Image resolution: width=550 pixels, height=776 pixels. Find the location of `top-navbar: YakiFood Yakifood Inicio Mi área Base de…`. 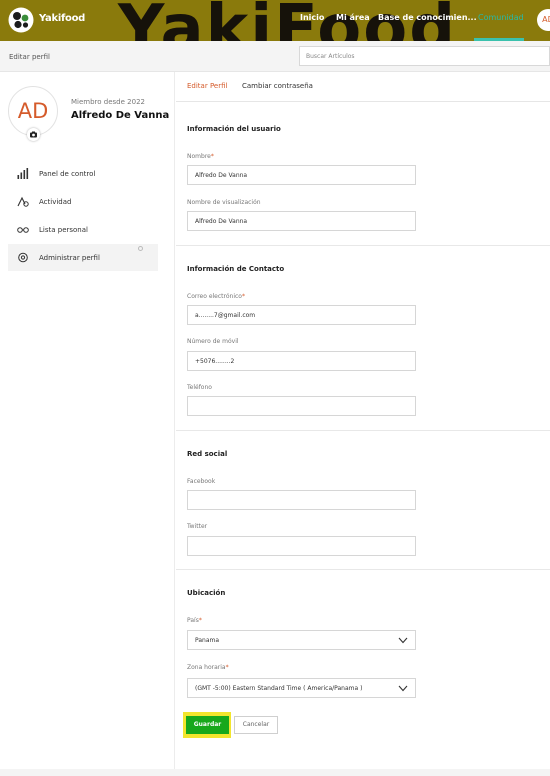

top-navbar: YakiFood Yakifood Inicio Mi área Base de… is located at coordinates (275, 20).